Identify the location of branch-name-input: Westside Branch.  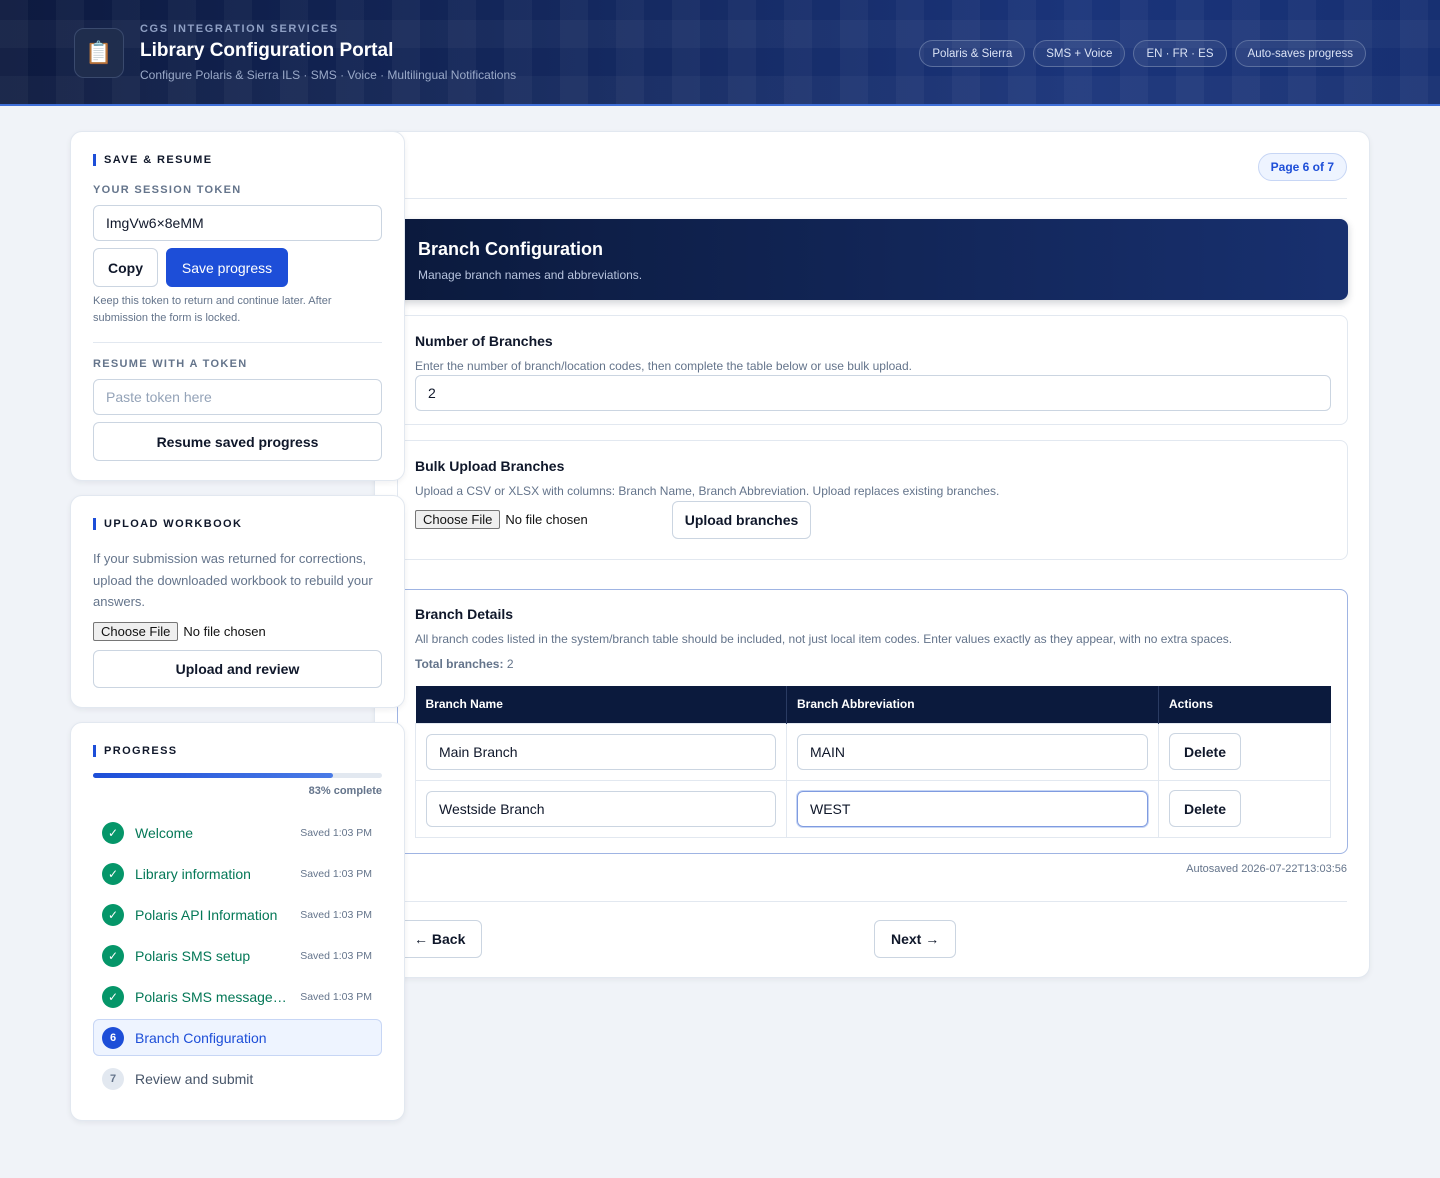
(601, 808).